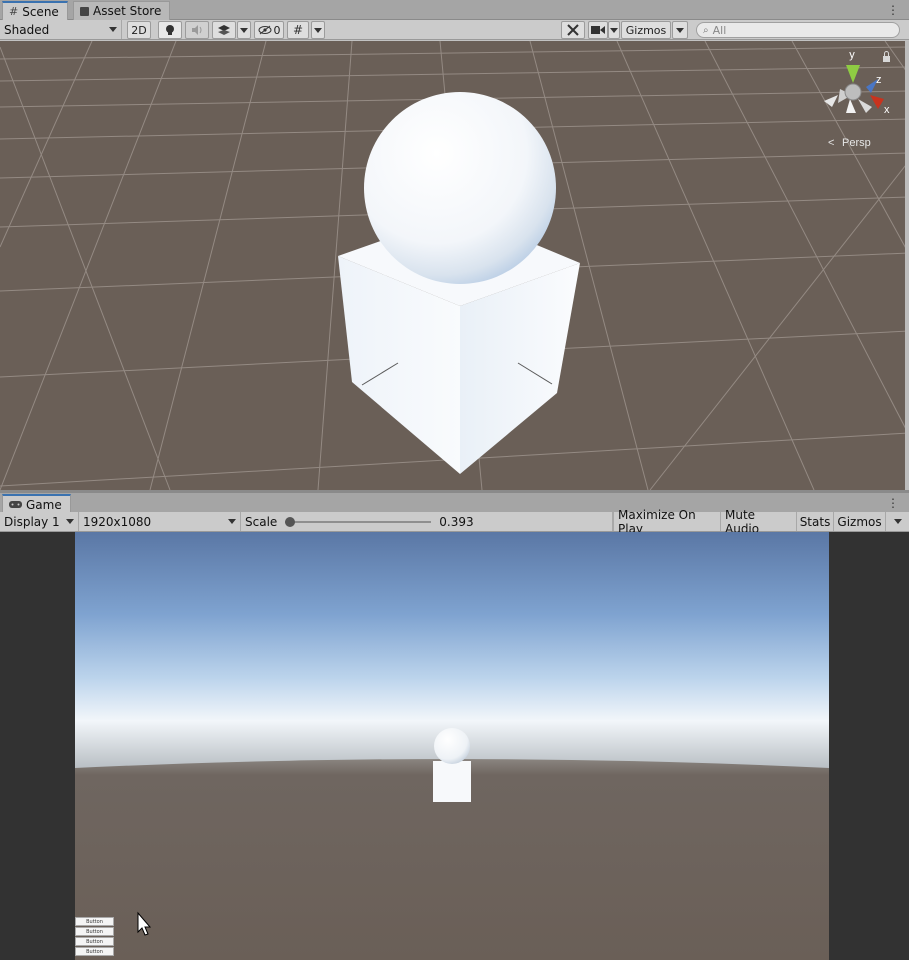  I want to click on game-gizmos-dropdown, so click(897, 521).